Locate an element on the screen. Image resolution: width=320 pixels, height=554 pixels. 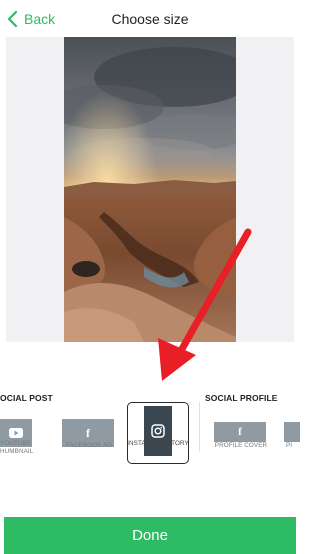
profile-cover-preview: f is located at coordinates (240, 432).